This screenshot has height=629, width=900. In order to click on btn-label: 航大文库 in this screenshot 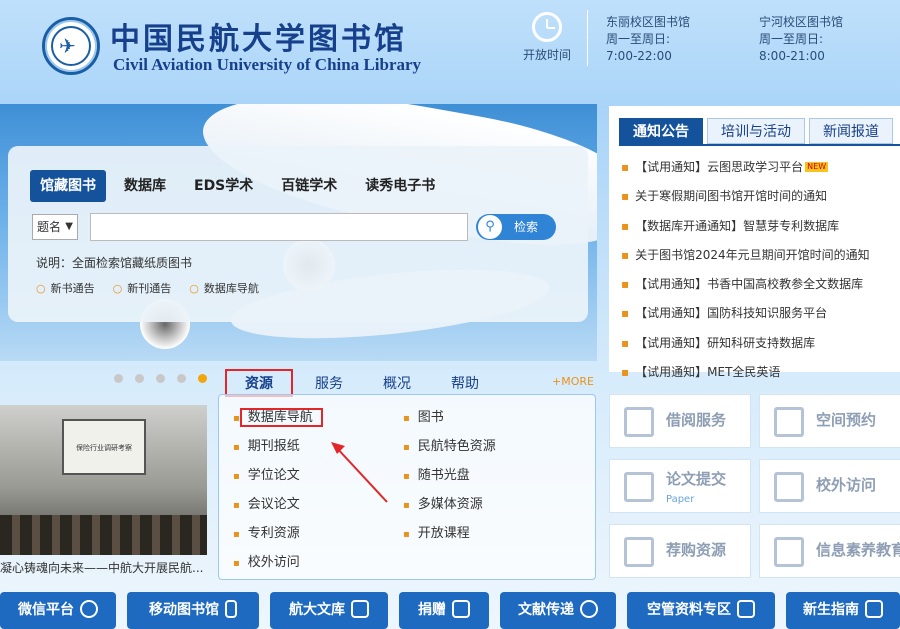, I will do `click(317, 610)`.